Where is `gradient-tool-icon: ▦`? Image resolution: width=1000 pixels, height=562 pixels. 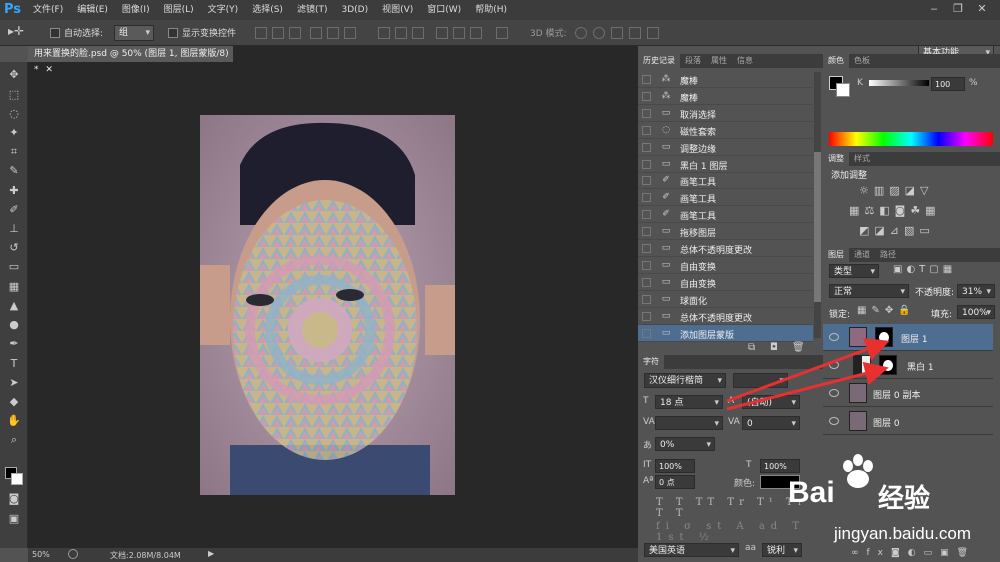 gradient-tool-icon: ▦ is located at coordinates (14, 287).